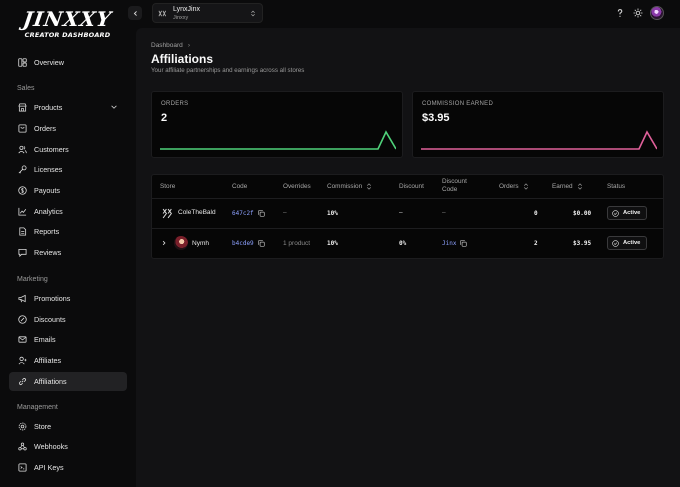 This screenshot has width=680, height=487. I want to click on discount-code-value: –, so click(444, 212).